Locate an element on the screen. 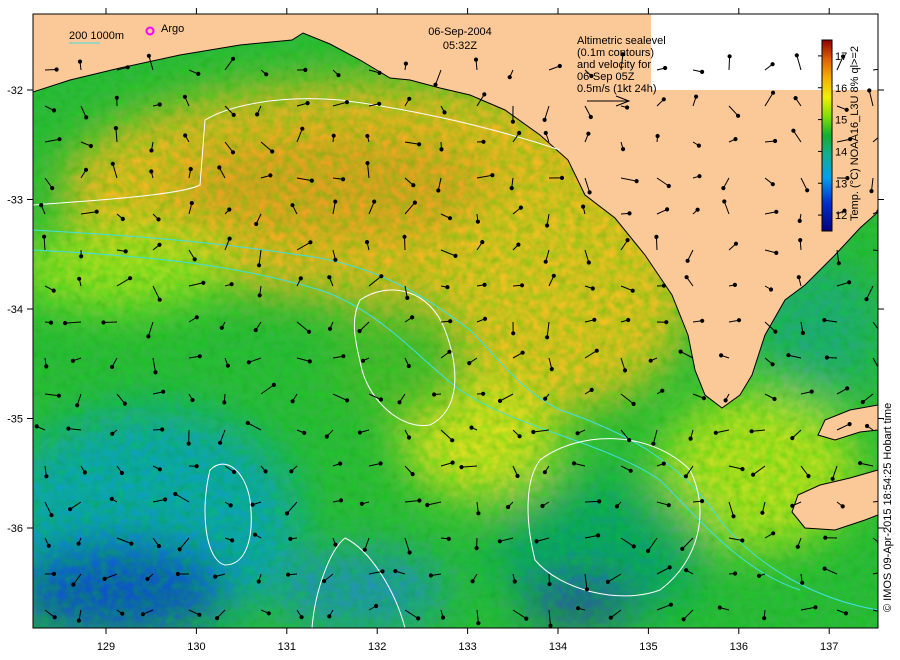 The height and width of the screenshot is (660, 900). lon-tick-label: 137 is located at coordinates (829, 647).